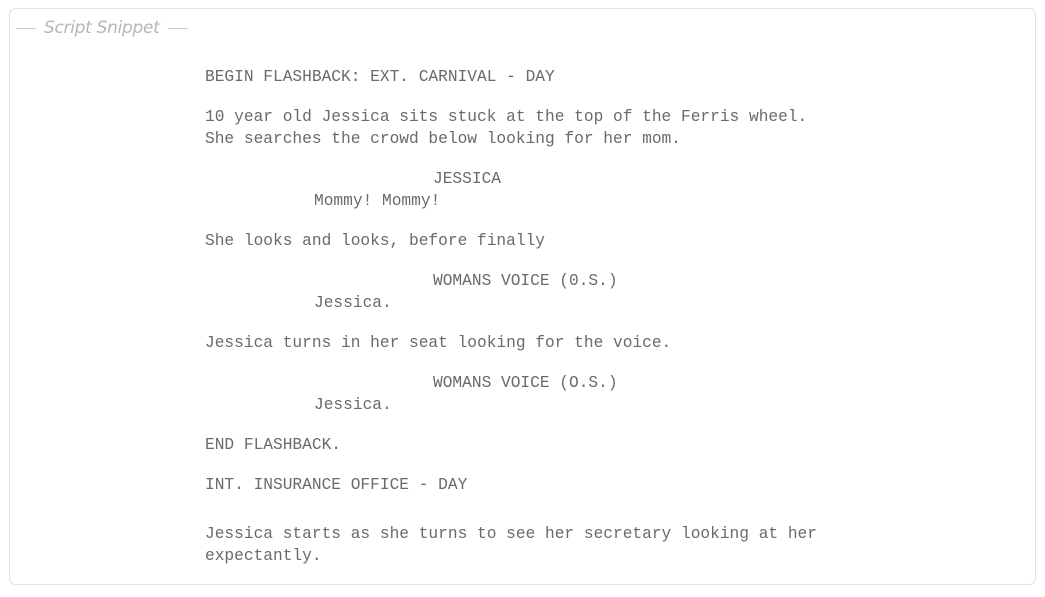 Image resolution: width=1045 pixels, height=597 pixels. I want to click on scene-heading: BEGIN FLASHBACK: EXT. CARNIVAL - DAY, so click(380, 77).